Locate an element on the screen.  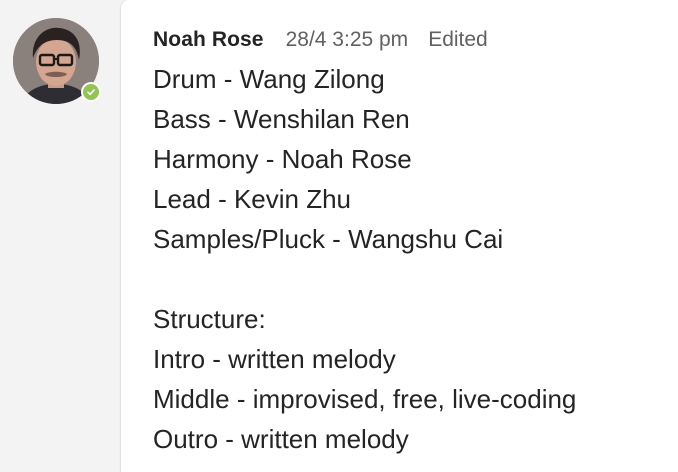
message-line: Drum - Wang Zilong is located at coordinates (269, 79).